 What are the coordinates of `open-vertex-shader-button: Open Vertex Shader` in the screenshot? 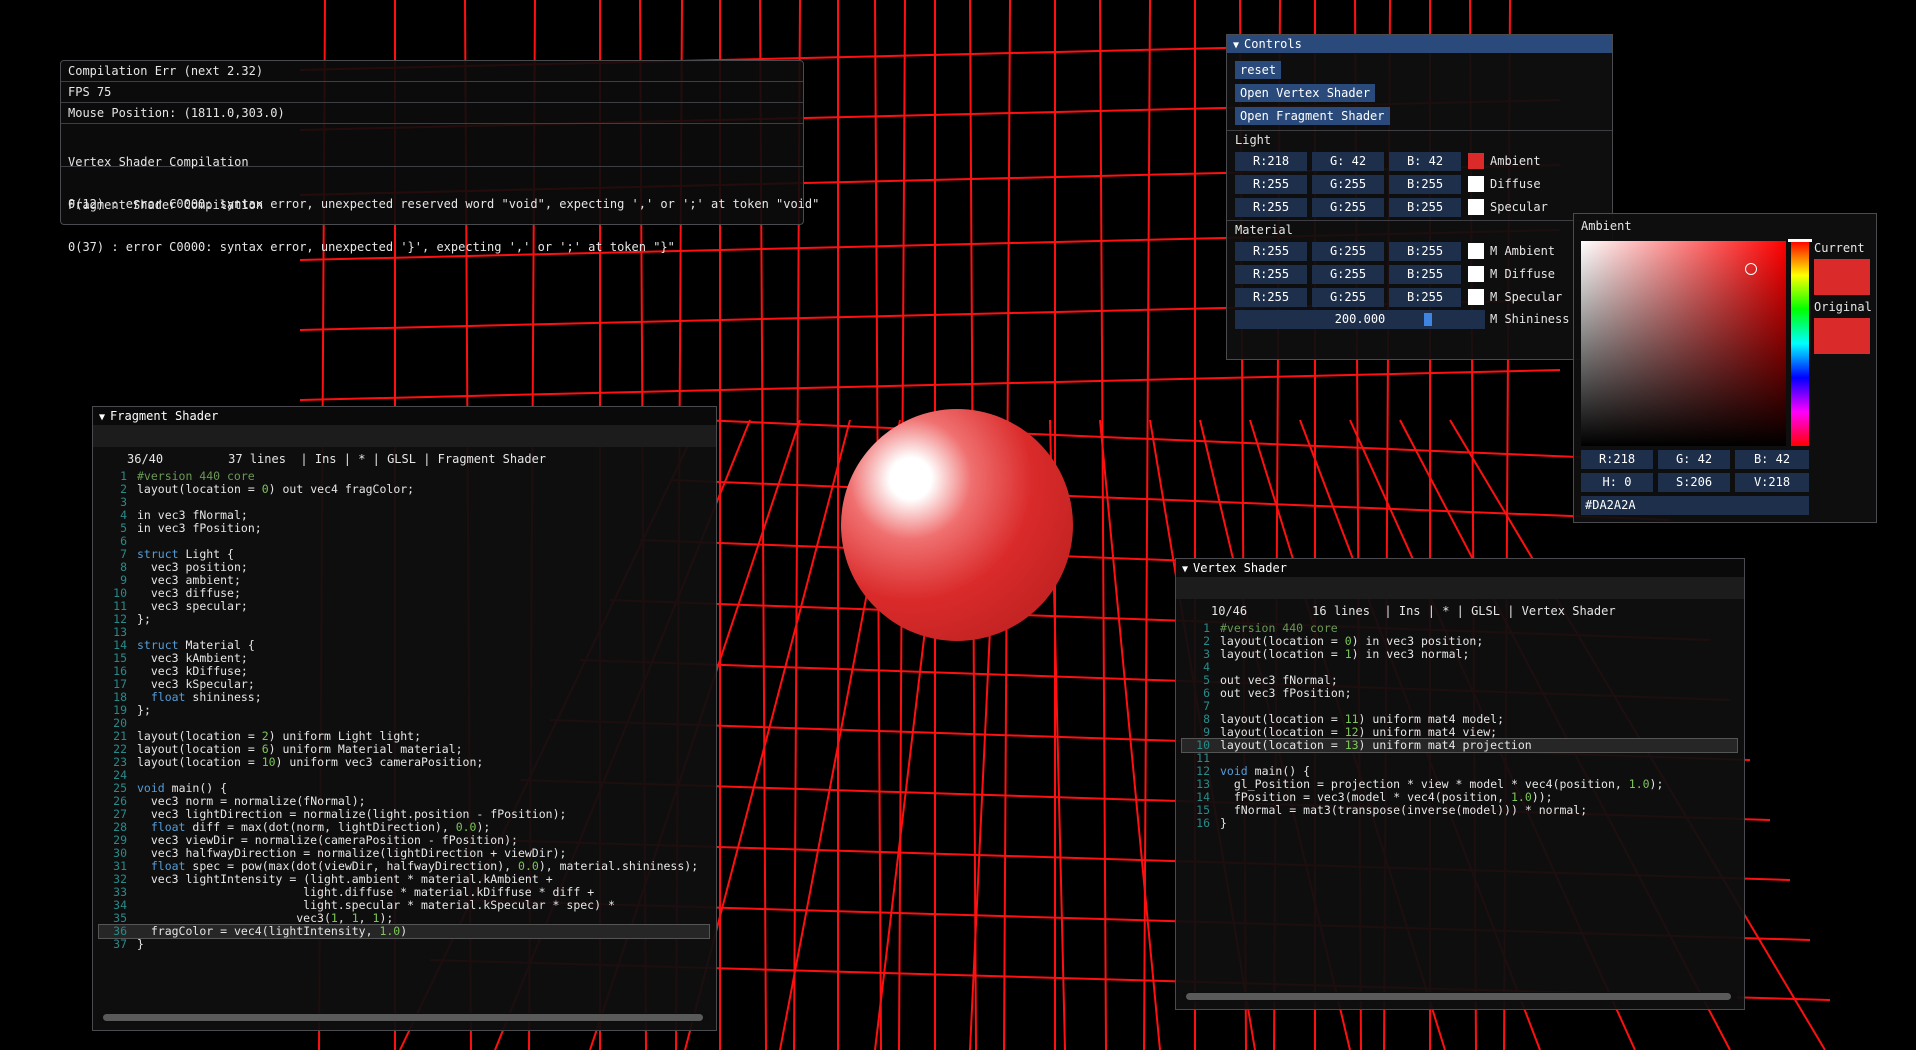 It's located at (1305, 93).